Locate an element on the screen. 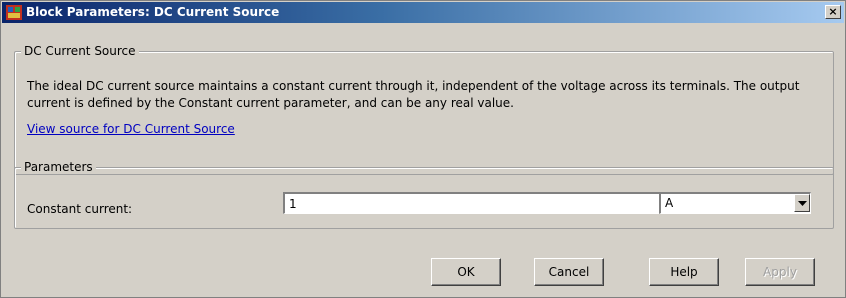 This screenshot has height=298, width=846. constant-current-label: Constant current: is located at coordinates (80, 209).